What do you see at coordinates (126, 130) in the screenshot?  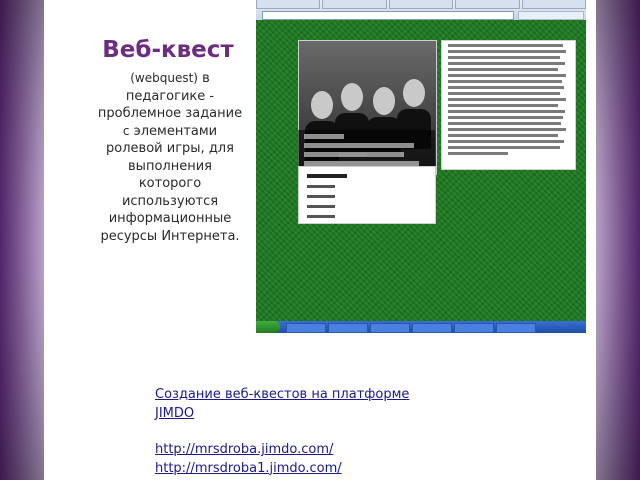 I see `desc-part-3: с` at bounding box center [126, 130].